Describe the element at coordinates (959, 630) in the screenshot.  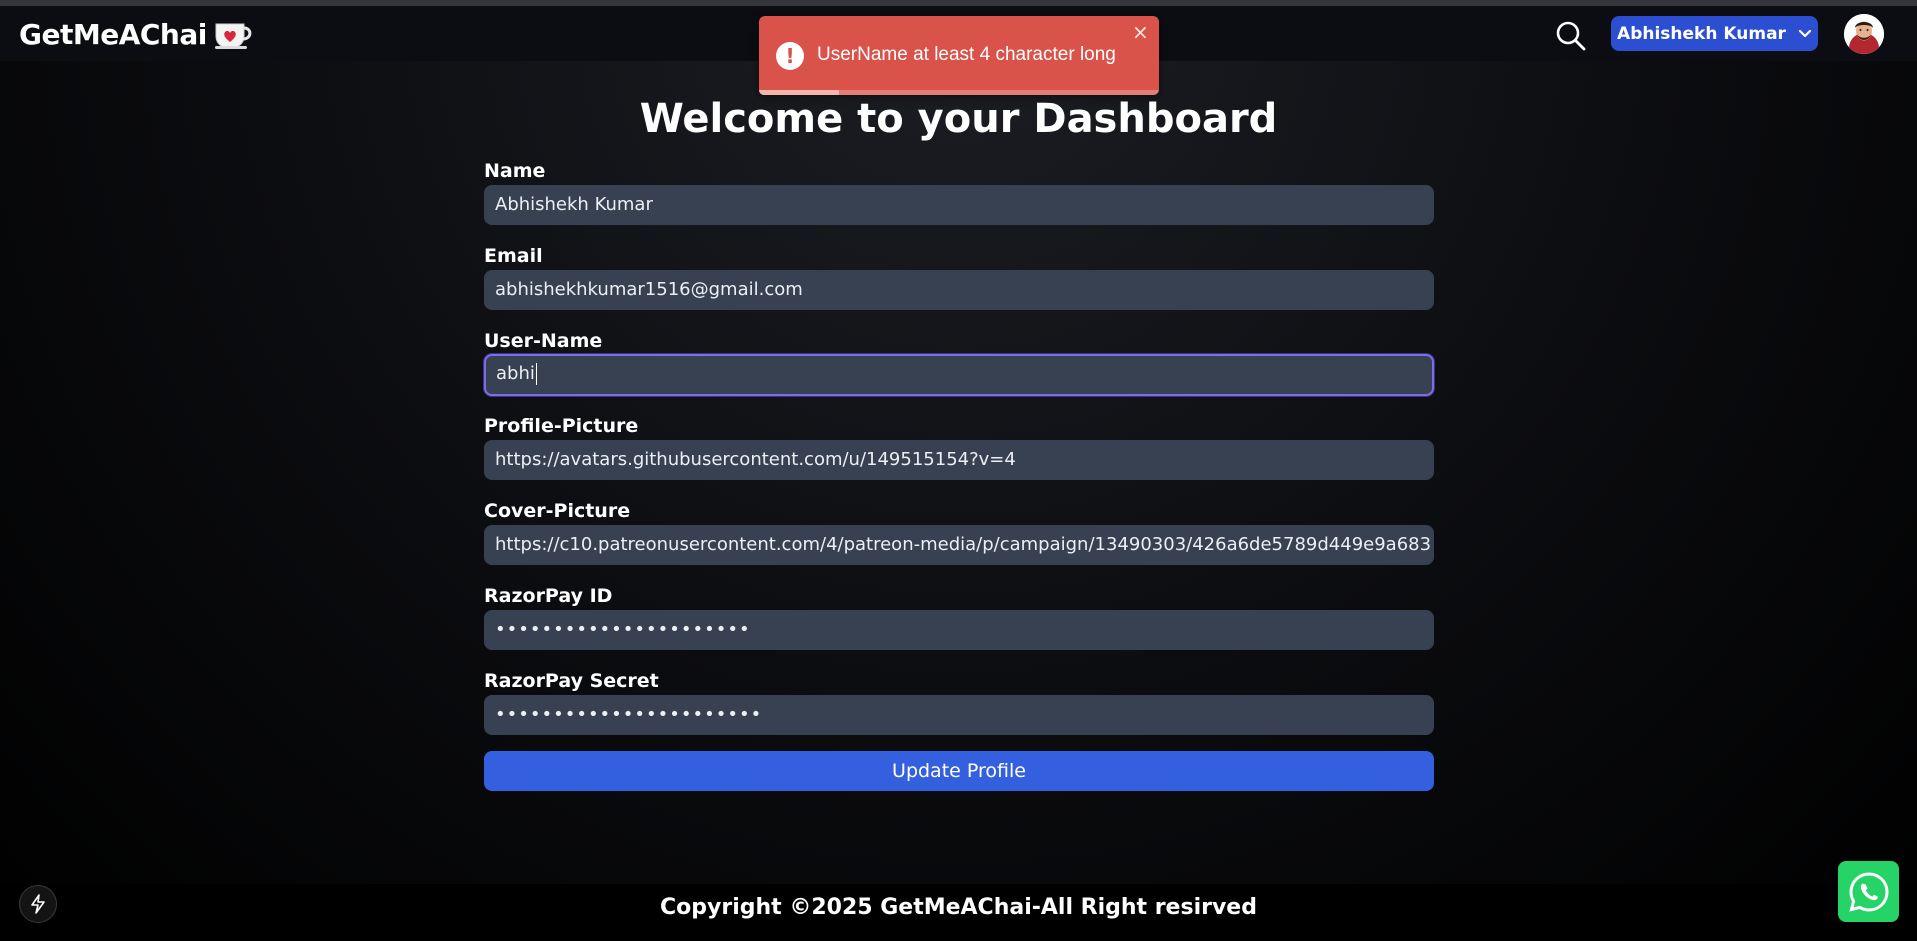
I see `razorpay-id-field: ••••••••••••••••••••••` at that location.